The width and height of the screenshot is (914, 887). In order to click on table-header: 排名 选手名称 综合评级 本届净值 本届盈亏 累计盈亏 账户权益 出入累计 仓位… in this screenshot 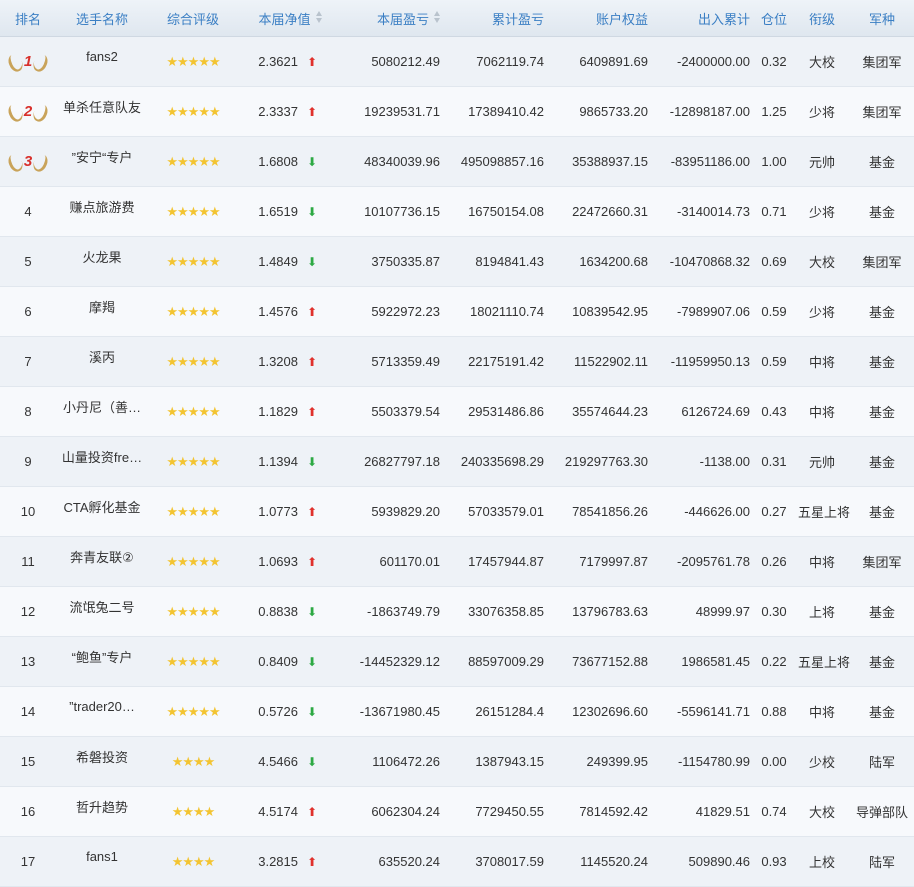, I will do `click(457, 18)`.